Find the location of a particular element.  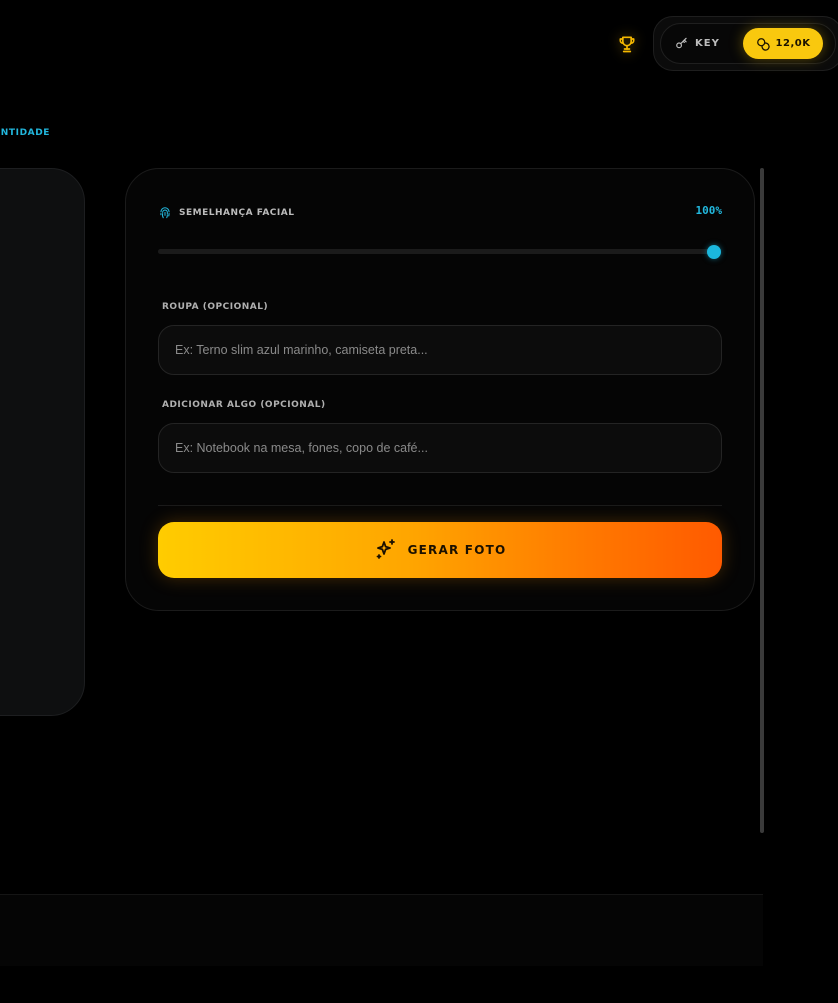

trophy-icon is located at coordinates (627, 44).